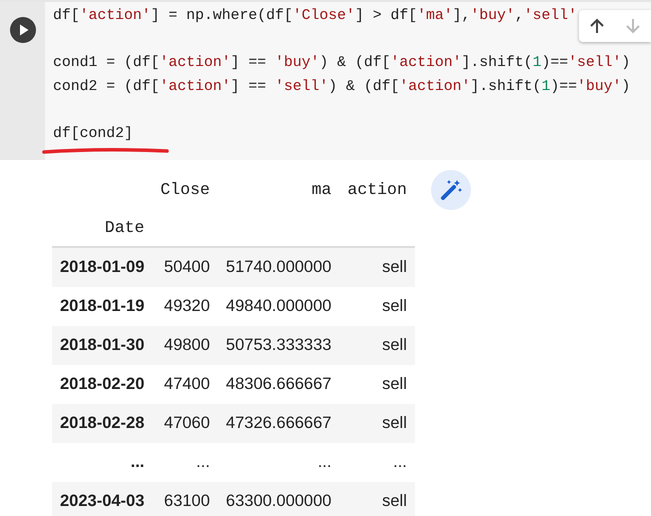  What do you see at coordinates (185, 499) in the screenshot?
I see `table-cell: 63100` at bounding box center [185, 499].